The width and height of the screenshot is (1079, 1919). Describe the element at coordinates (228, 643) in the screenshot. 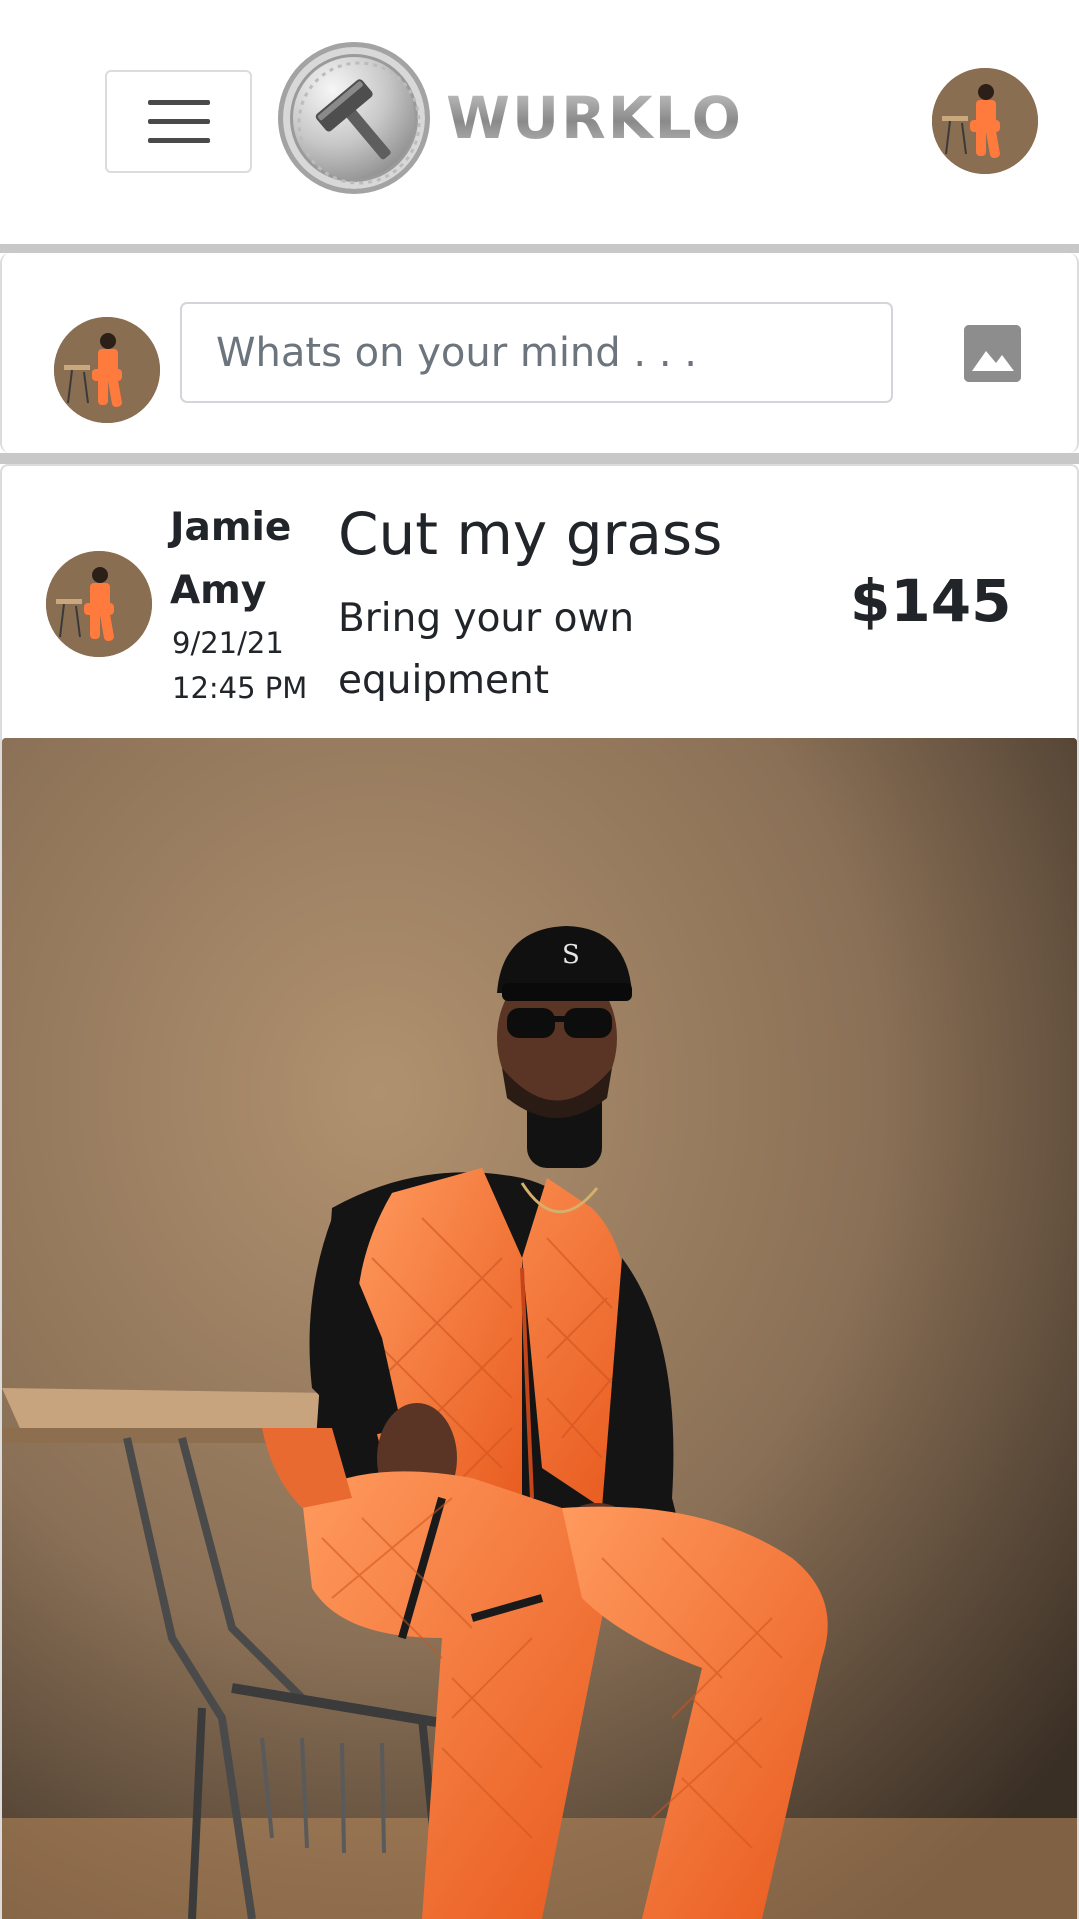

I see `post-date: 9/21/21` at that location.